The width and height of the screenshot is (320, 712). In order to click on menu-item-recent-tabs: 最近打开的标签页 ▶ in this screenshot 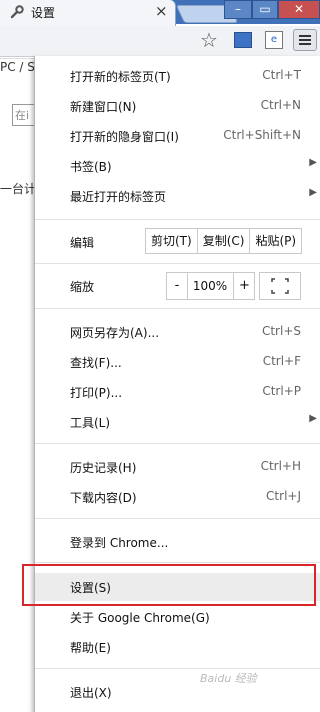, I will do `click(177, 196)`.